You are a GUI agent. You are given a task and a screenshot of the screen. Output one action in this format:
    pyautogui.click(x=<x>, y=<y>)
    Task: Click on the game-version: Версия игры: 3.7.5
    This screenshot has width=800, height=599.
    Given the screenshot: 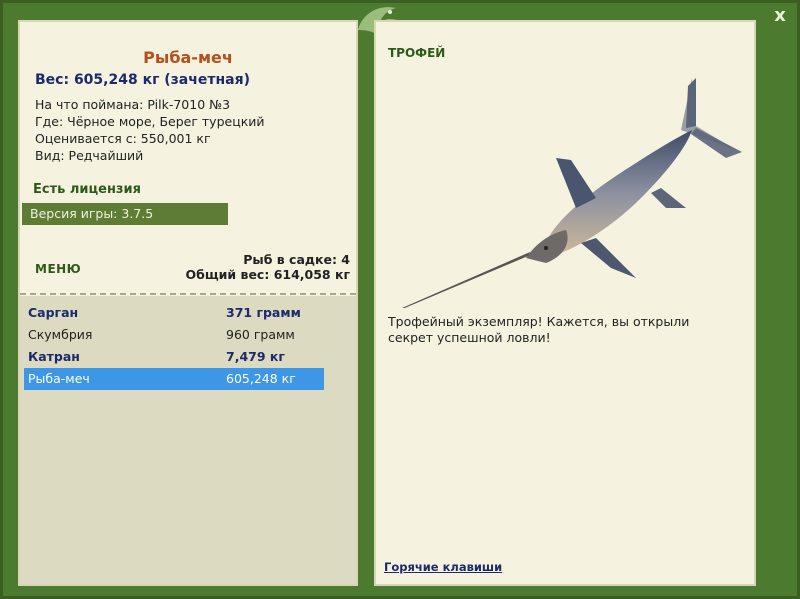 What is the action you would take?
    pyautogui.click(x=125, y=214)
    